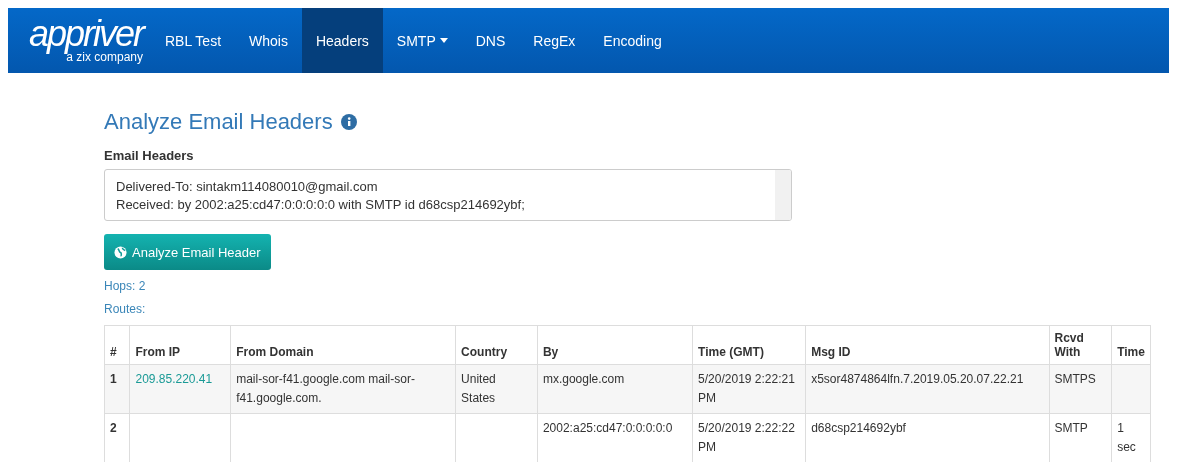  Describe the element at coordinates (348, 122) in the screenshot. I see `info-icon` at that location.